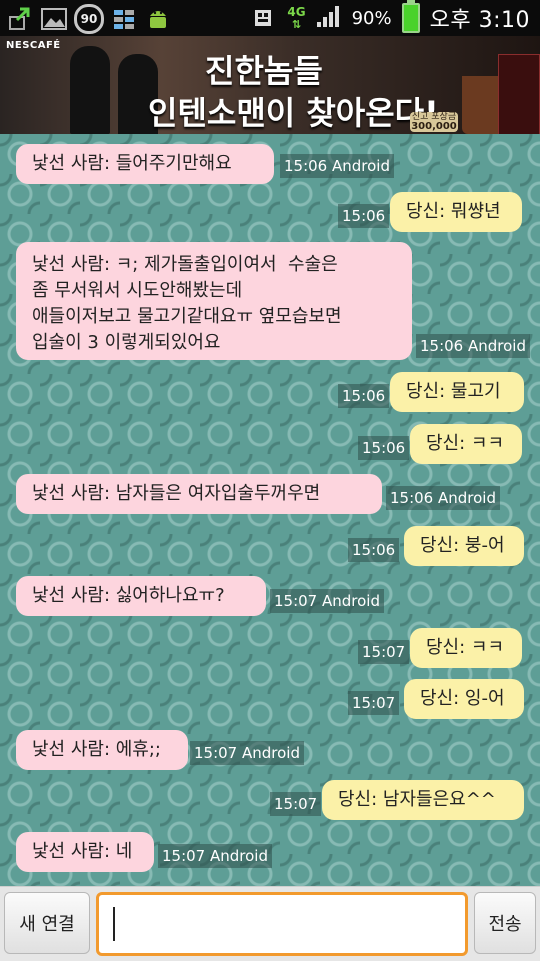 The image size is (540, 961). Describe the element at coordinates (102, 750) in the screenshot. I see `message-bubble-stranger: 낯선 사람: 에휴;;` at that location.